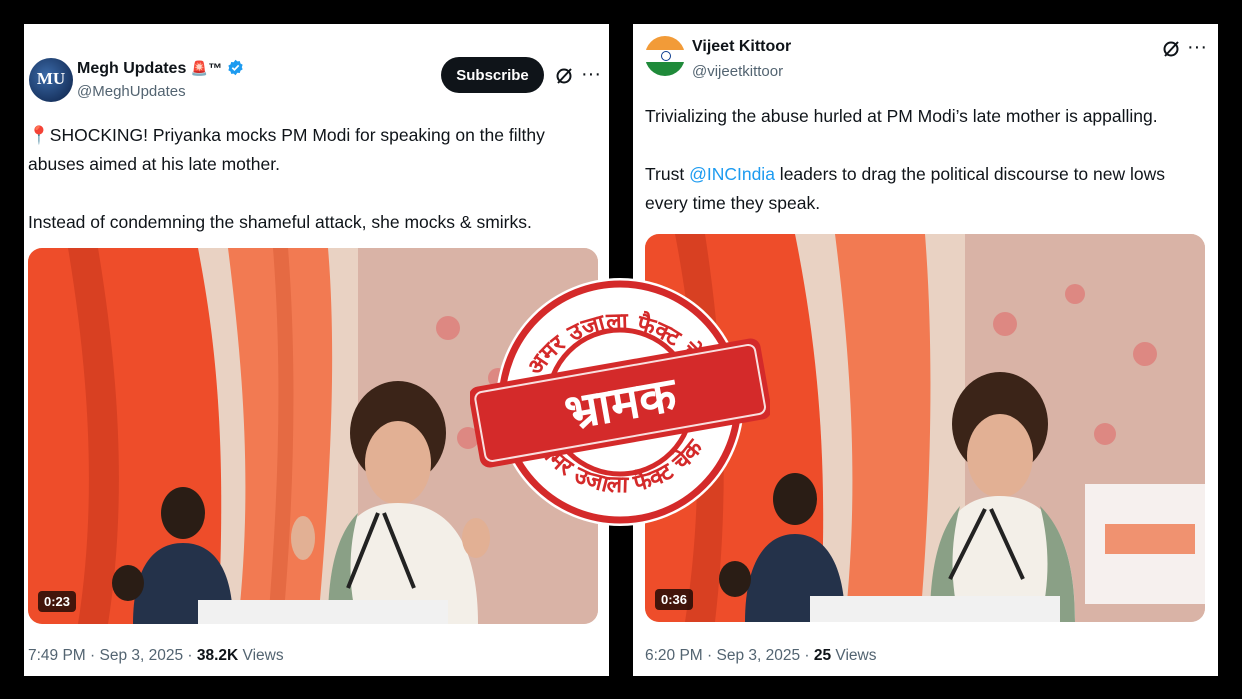 This screenshot has height=699, width=1242. I want to click on handle: @MeghUpdates, so click(131, 91).